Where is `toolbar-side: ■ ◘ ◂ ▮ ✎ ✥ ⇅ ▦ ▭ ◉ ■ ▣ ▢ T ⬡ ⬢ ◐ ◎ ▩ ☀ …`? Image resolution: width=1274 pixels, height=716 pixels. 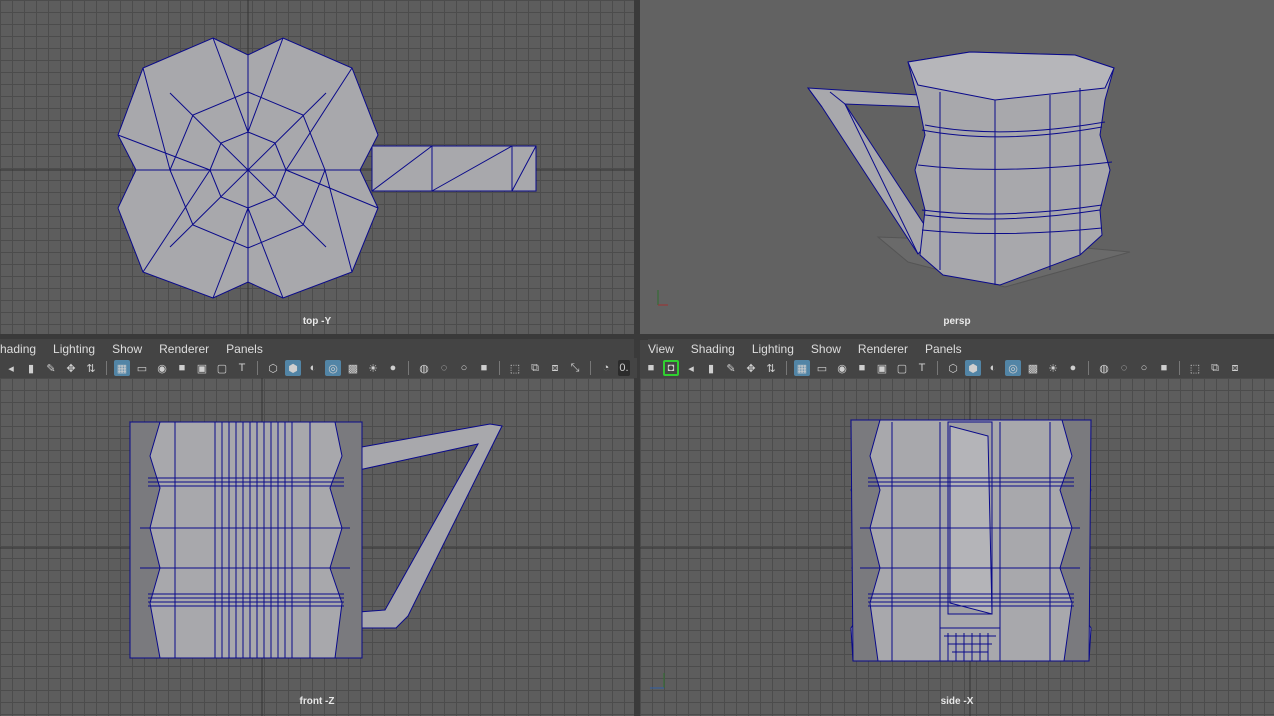 toolbar-side: ■ ◘ ◂ ▮ ✎ ✥ ⇅ ▦ ▭ ◉ ■ ▣ ▢ T ⬡ ⬢ ◐ ◎ ▩ ☀ … is located at coordinates (957, 368).